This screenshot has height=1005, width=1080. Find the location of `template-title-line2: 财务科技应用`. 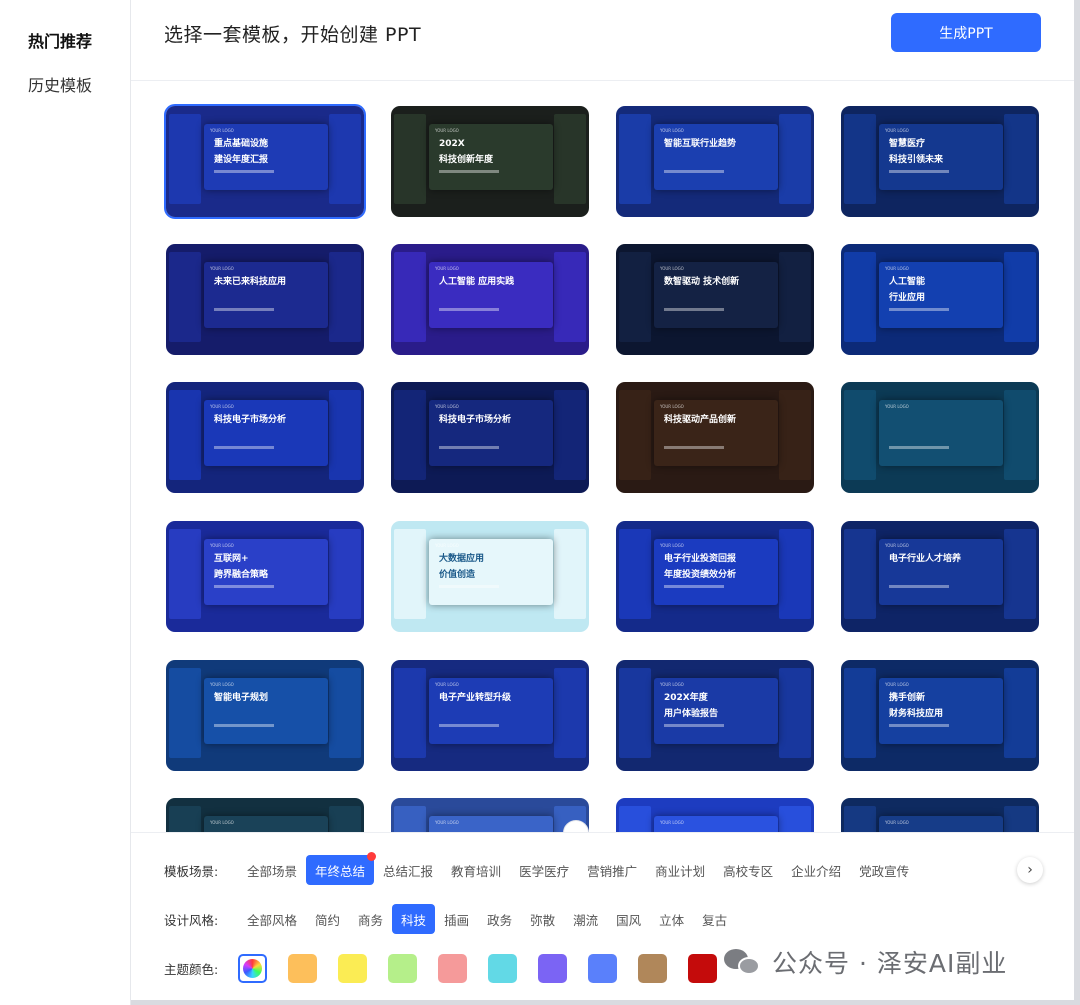

template-title-line2: 财务科技应用 is located at coordinates (916, 714).